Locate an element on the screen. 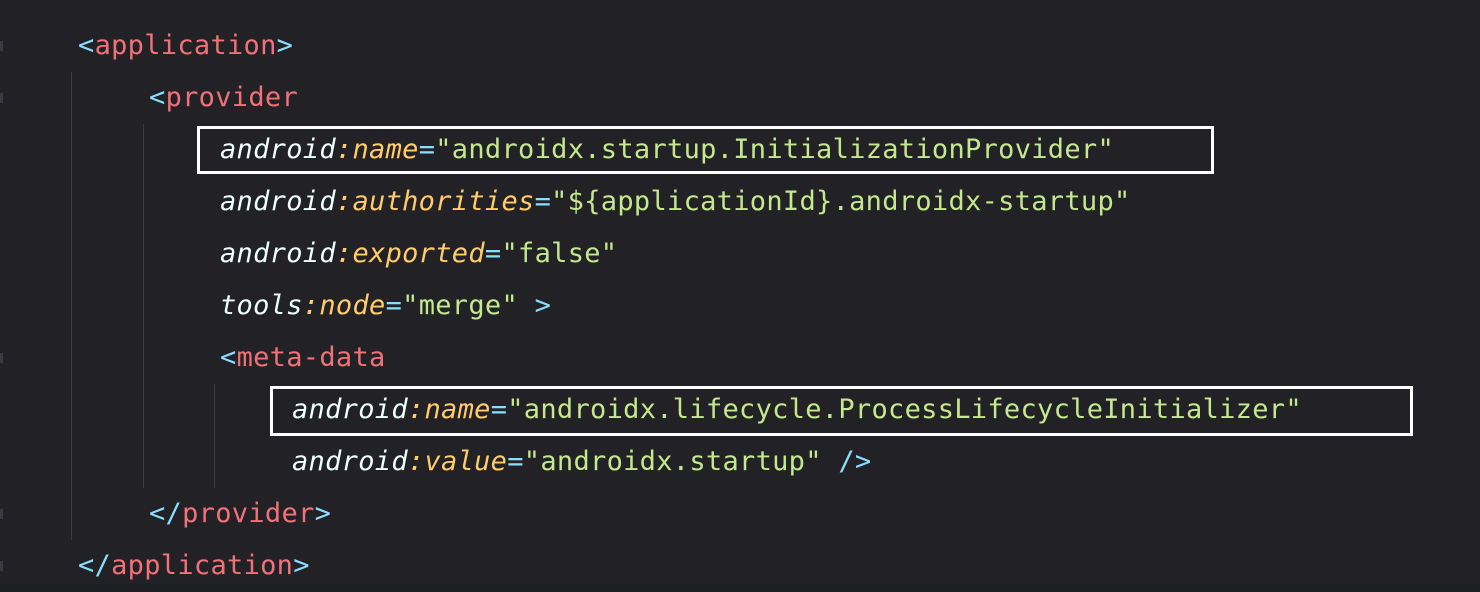 The image size is (1480, 592). token-attribute-name: exported is located at coordinates (418, 253).